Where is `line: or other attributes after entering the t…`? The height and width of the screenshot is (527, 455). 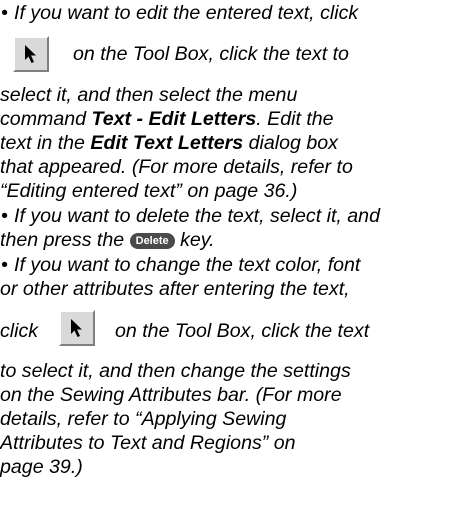
line: or other attributes after entering the t… is located at coordinates (175, 289).